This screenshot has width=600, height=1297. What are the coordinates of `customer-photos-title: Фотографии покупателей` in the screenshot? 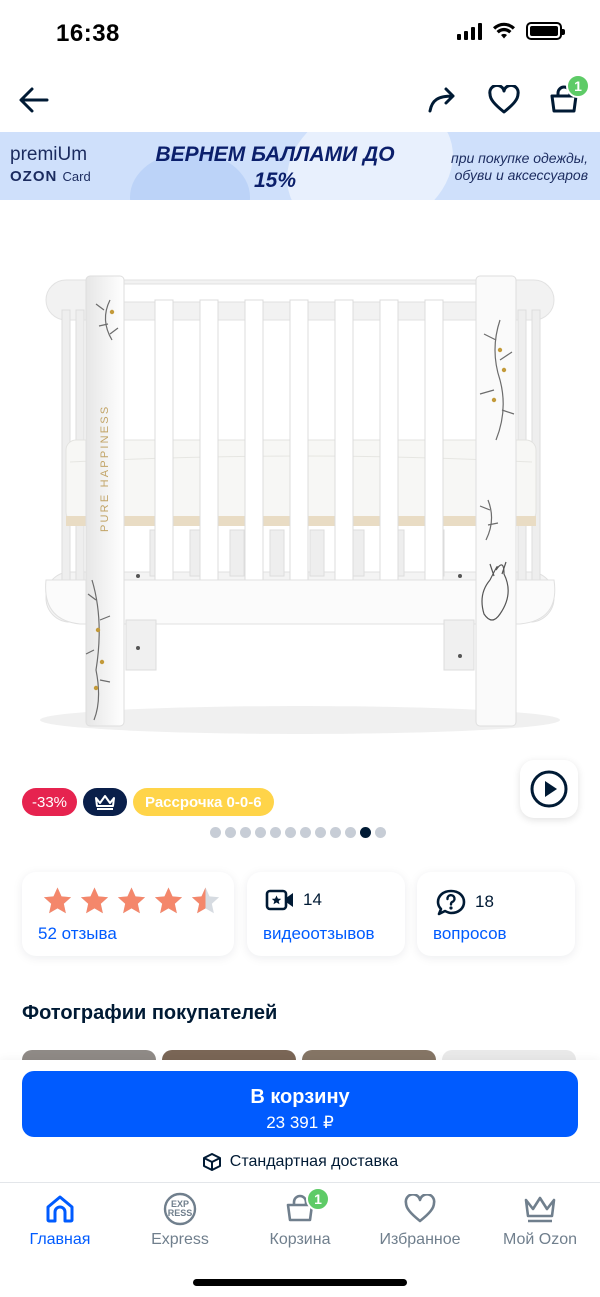 It's located at (150, 1013).